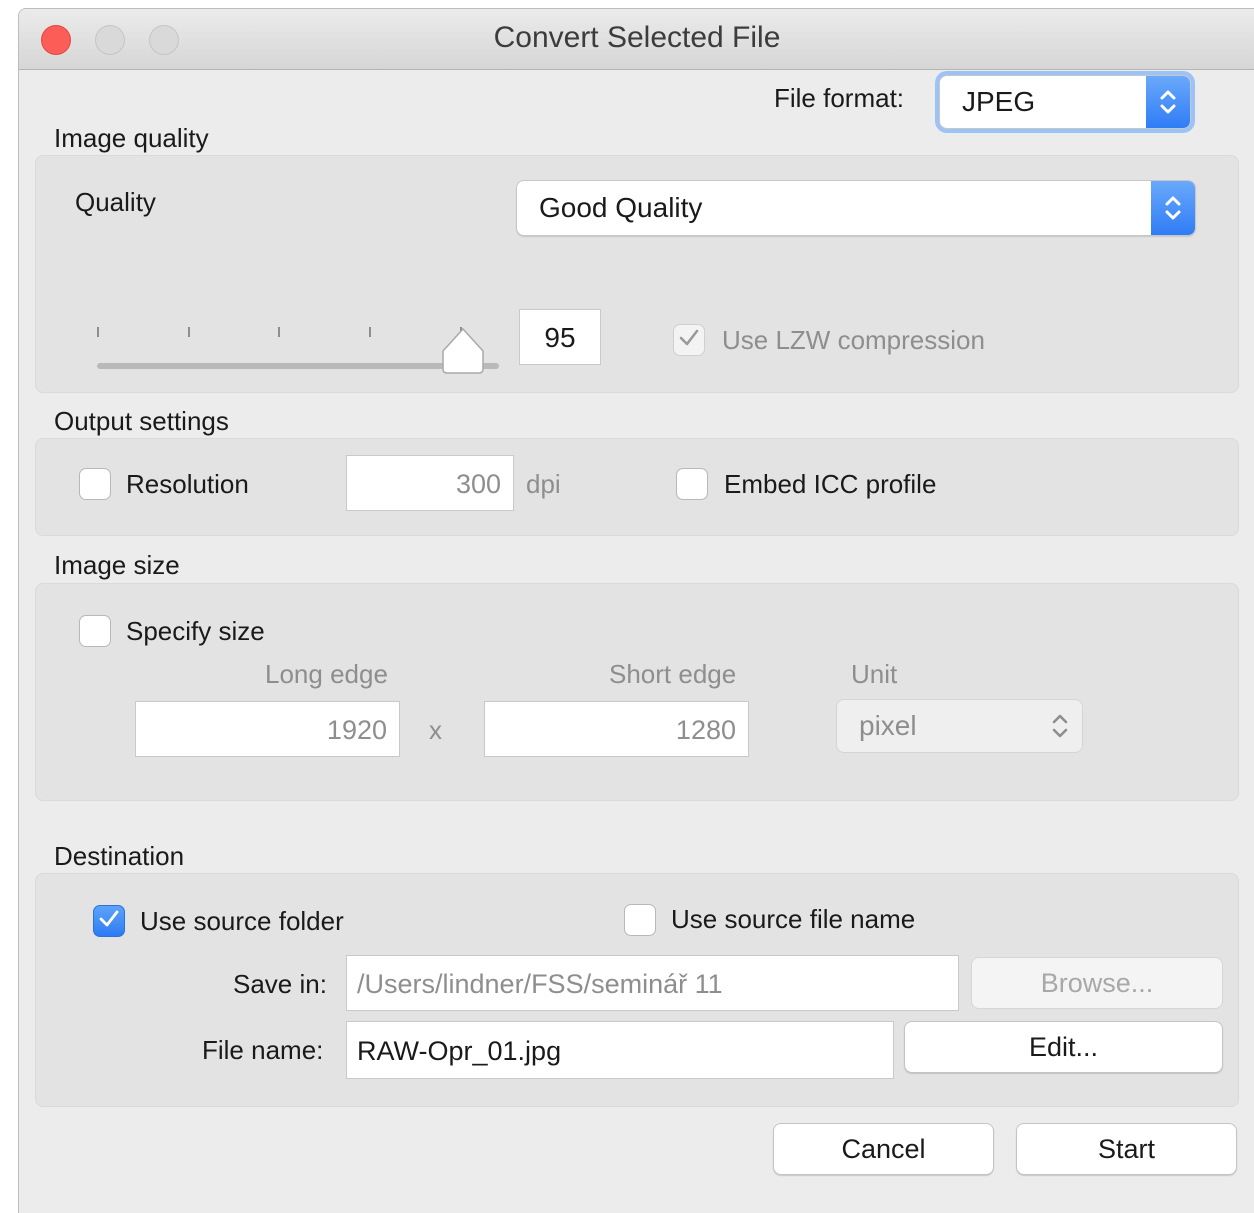 The width and height of the screenshot is (1254, 1213). I want to click on embed-icc-label: Embed ICC profile, so click(830, 484).